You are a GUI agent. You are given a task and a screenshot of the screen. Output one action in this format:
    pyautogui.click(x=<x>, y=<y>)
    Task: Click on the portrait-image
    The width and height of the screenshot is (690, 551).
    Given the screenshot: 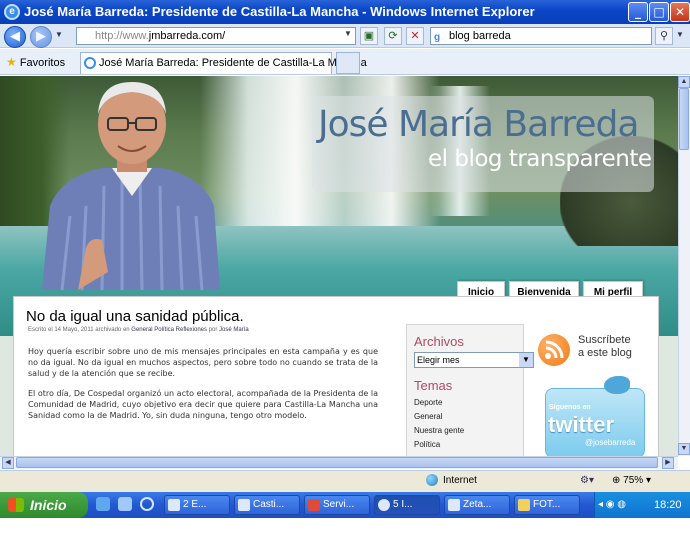 What is the action you would take?
    pyautogui.click(x=131, y=186)
    